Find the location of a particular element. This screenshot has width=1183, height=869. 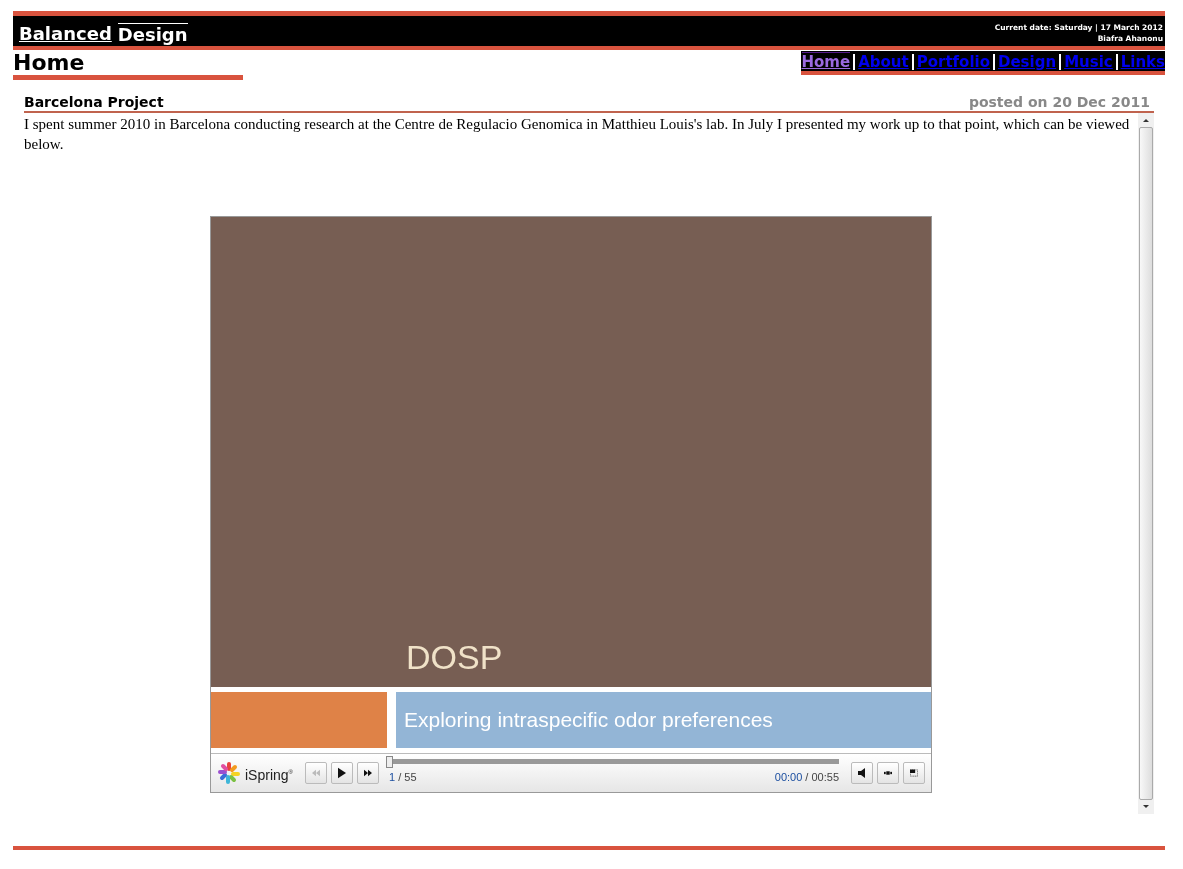

scroll-down-icon is located at coordinates (1146, 807).